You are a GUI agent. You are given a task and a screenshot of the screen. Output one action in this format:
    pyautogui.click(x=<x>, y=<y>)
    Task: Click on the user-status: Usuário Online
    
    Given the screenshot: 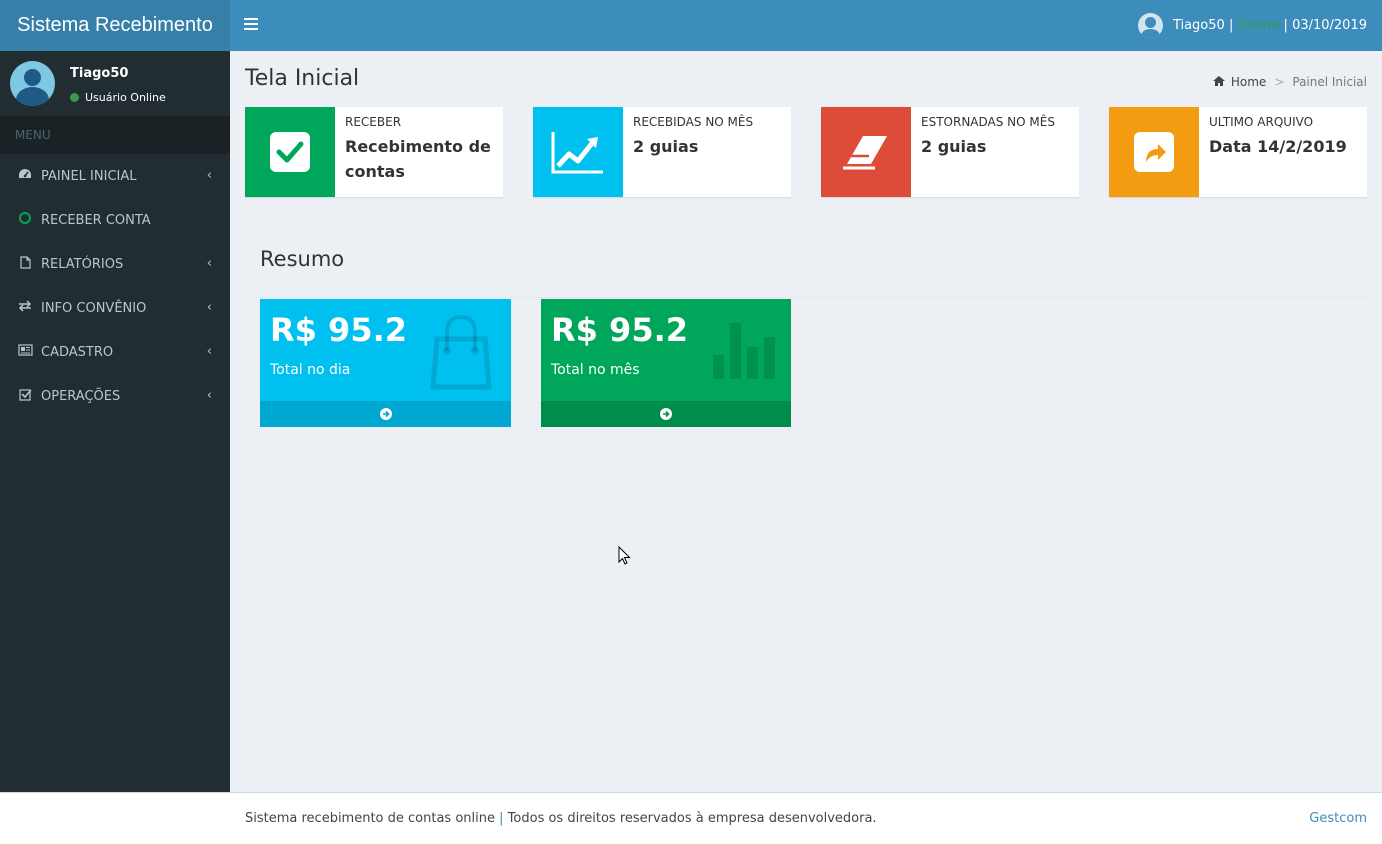 What is the action you would take?
    pyautogui.click(x=118, y=97)
    